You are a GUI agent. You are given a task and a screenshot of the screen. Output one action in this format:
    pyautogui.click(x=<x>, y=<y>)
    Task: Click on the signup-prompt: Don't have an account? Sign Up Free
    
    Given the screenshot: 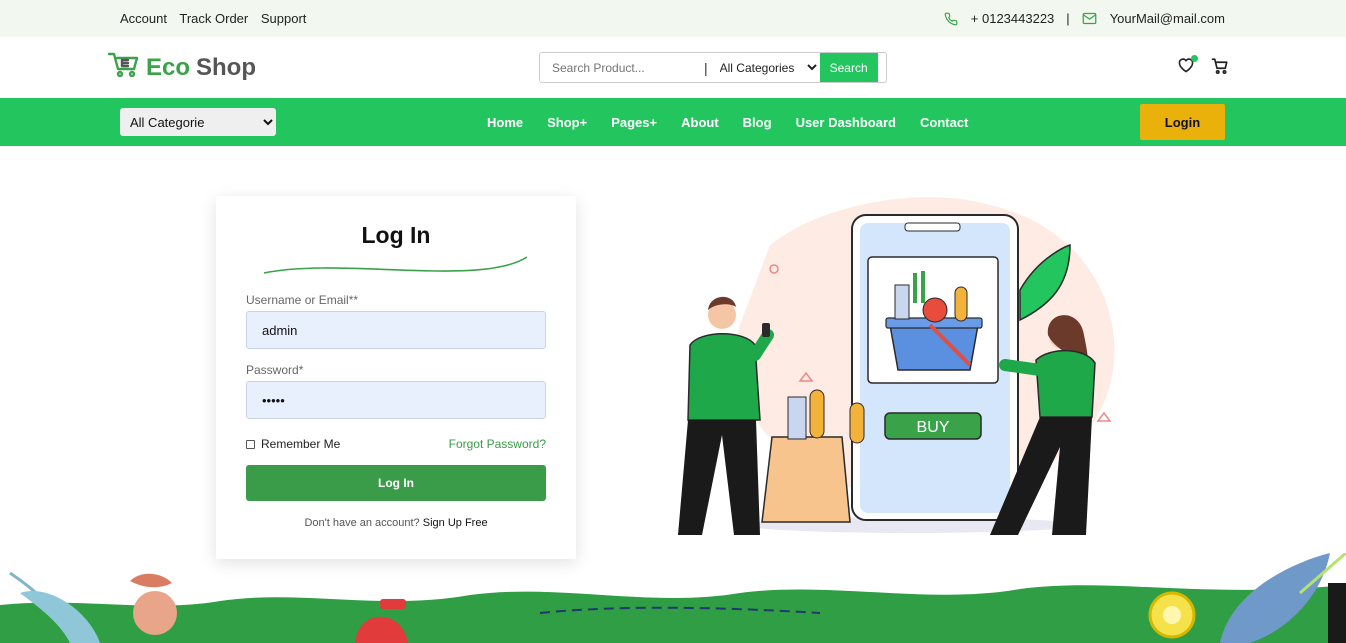 What is the action you would take?
    pyautogui.click(x=396, y=523)
    